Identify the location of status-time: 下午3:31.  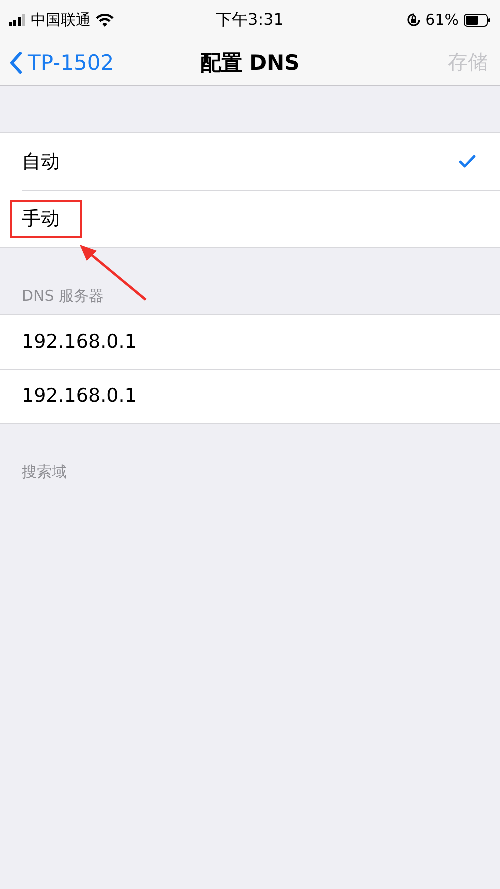
(250, 20).